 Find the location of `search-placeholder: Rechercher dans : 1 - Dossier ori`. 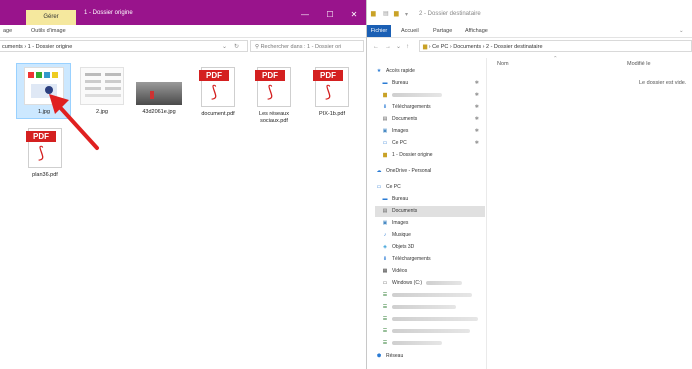

search-placeholder: Rechercher dans : 1 - Dossier ori is located at coordinates (301, 47).